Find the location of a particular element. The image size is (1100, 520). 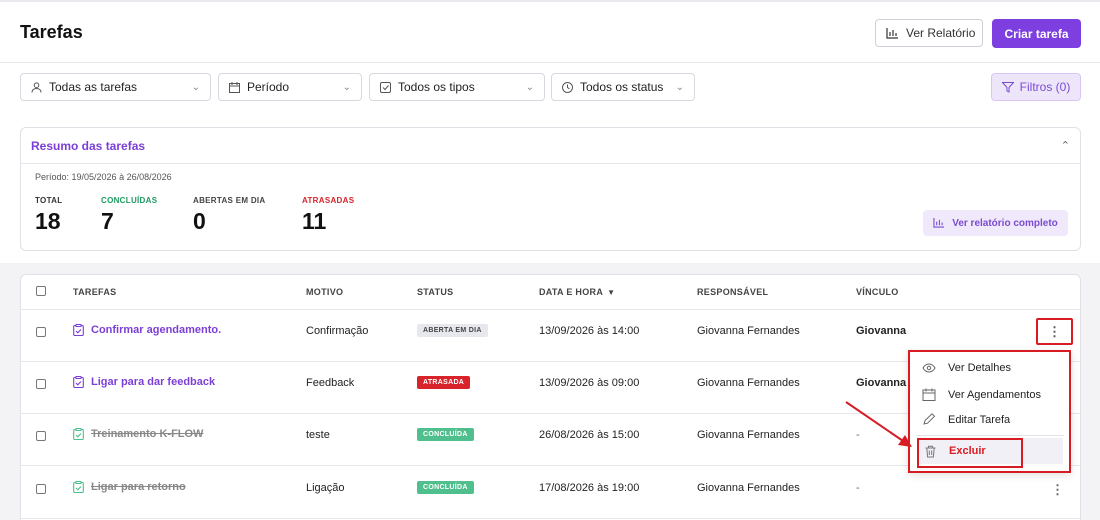

period-label: Período is located at coordinates (268, 87).